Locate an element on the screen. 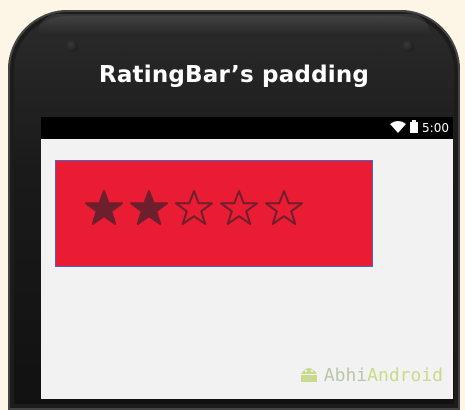 The height and width of the screenshot is (410, 465). page-title: RatingBar’s padding is located at coordinates (234, 75).